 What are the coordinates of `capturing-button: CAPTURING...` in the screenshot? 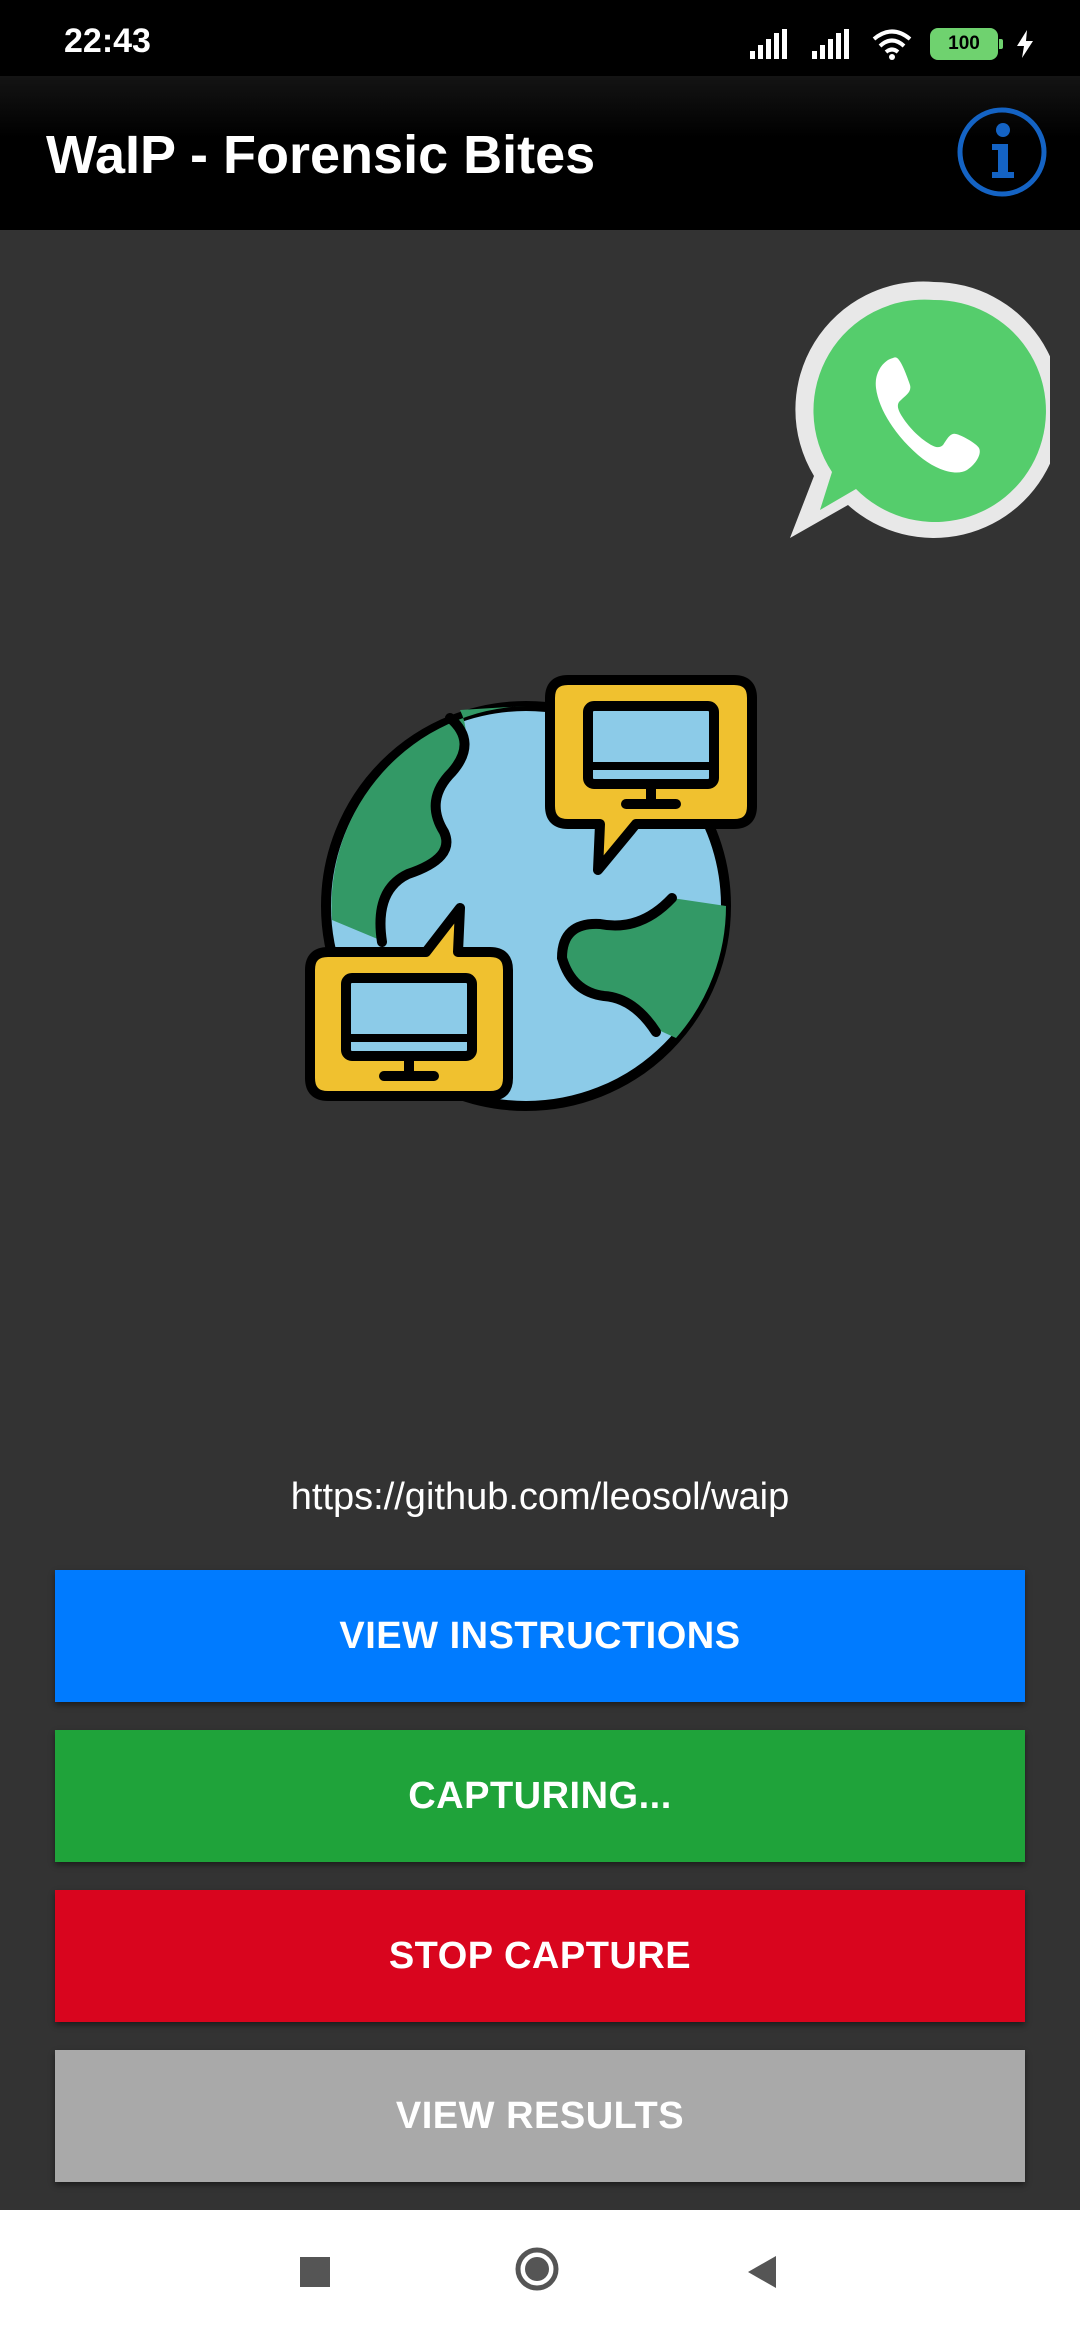 It's located at (540, 1796).